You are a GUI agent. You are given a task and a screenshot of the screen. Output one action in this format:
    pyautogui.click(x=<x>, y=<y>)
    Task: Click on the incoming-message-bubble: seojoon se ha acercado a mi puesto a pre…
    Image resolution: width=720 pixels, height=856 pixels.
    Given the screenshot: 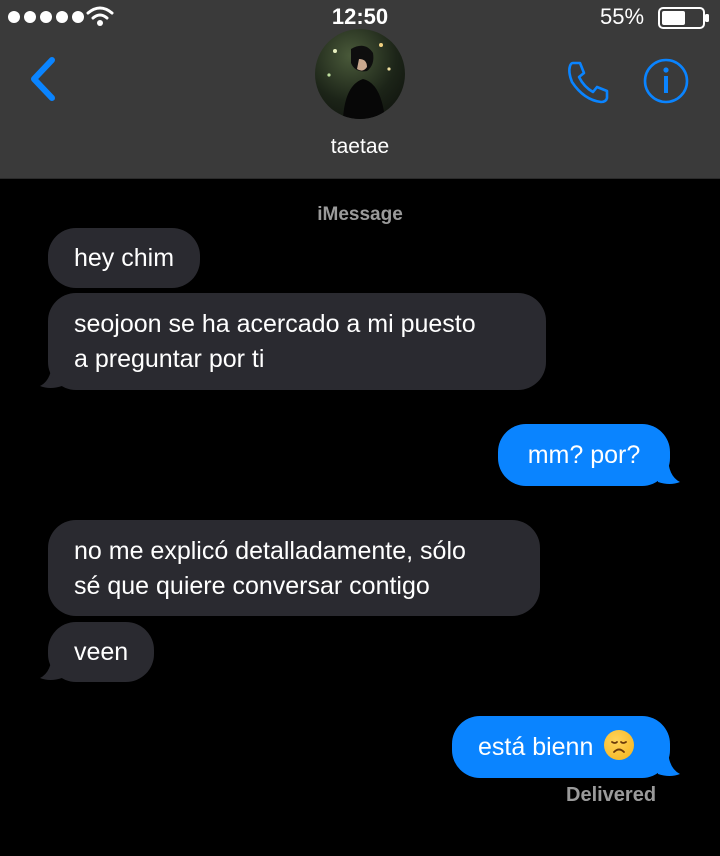 What is the action you would take?
    pyautogui.click(x=297, y=341)
    